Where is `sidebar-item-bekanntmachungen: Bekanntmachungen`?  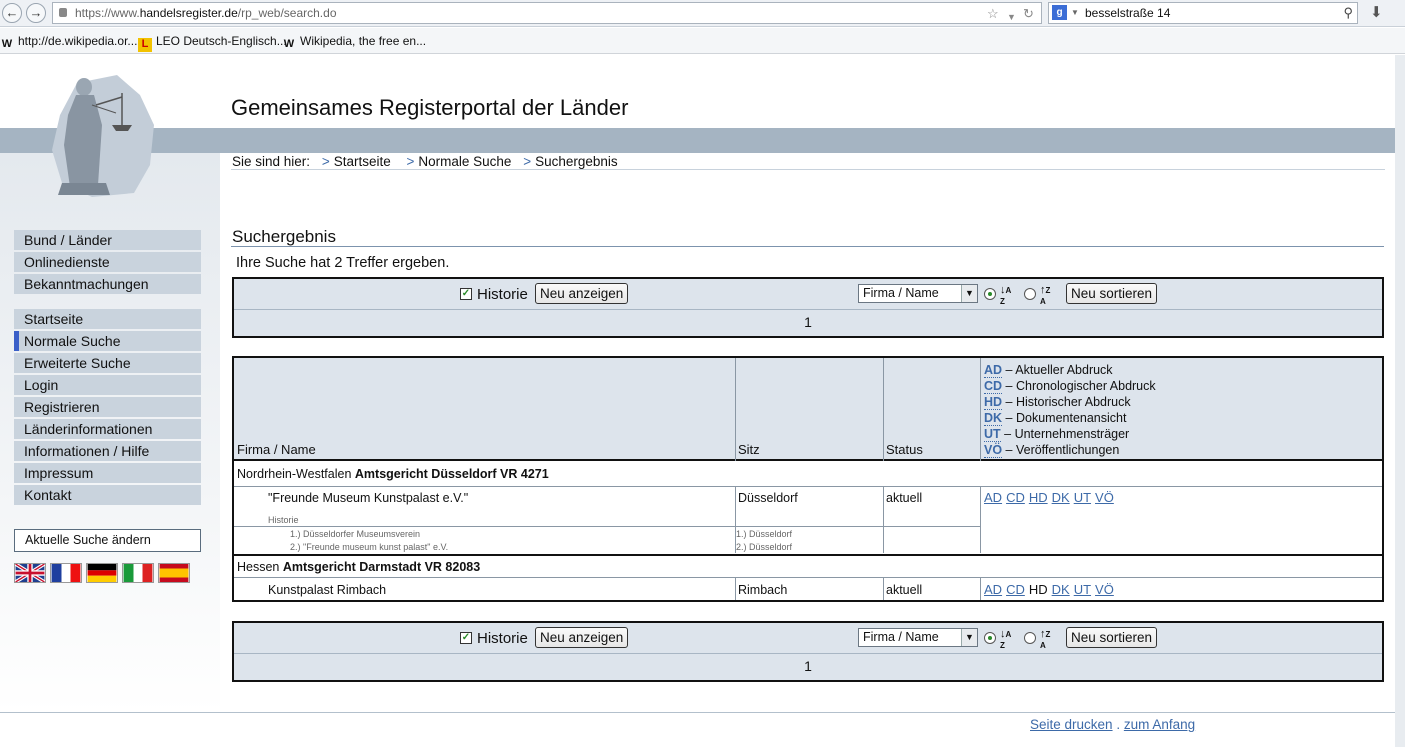 sidebar-item-bekanntmachungen: Bekanntmachungen is located at coordinates (107, 284).